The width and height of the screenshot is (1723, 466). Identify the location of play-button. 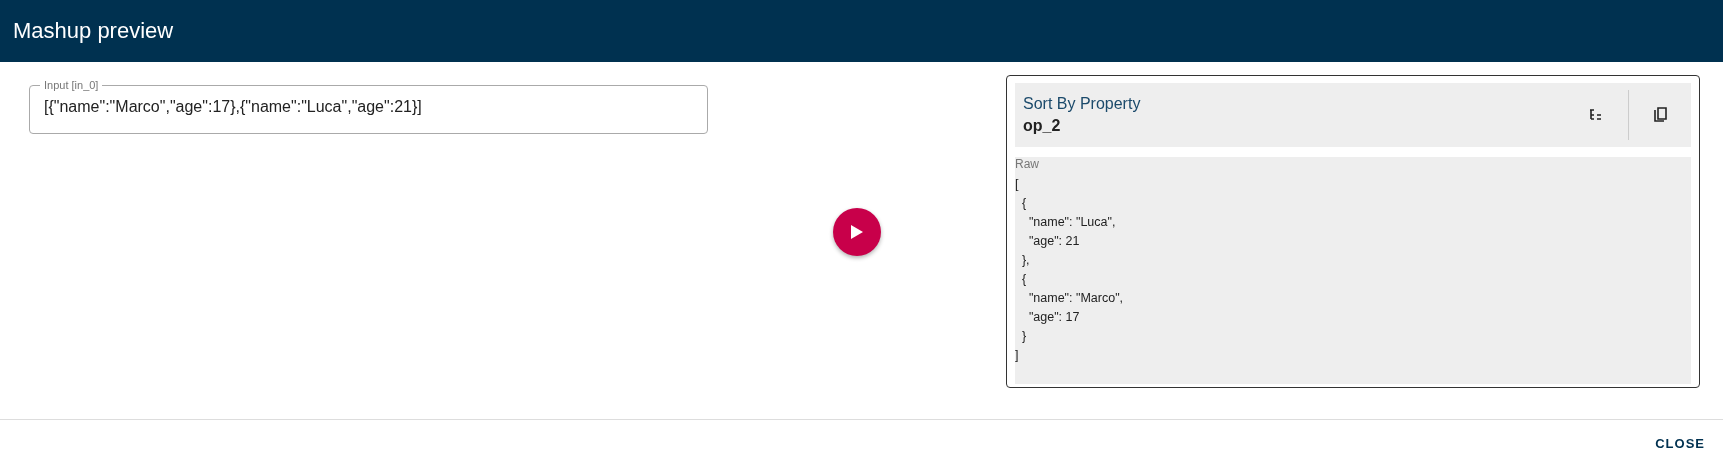
(857, 232).